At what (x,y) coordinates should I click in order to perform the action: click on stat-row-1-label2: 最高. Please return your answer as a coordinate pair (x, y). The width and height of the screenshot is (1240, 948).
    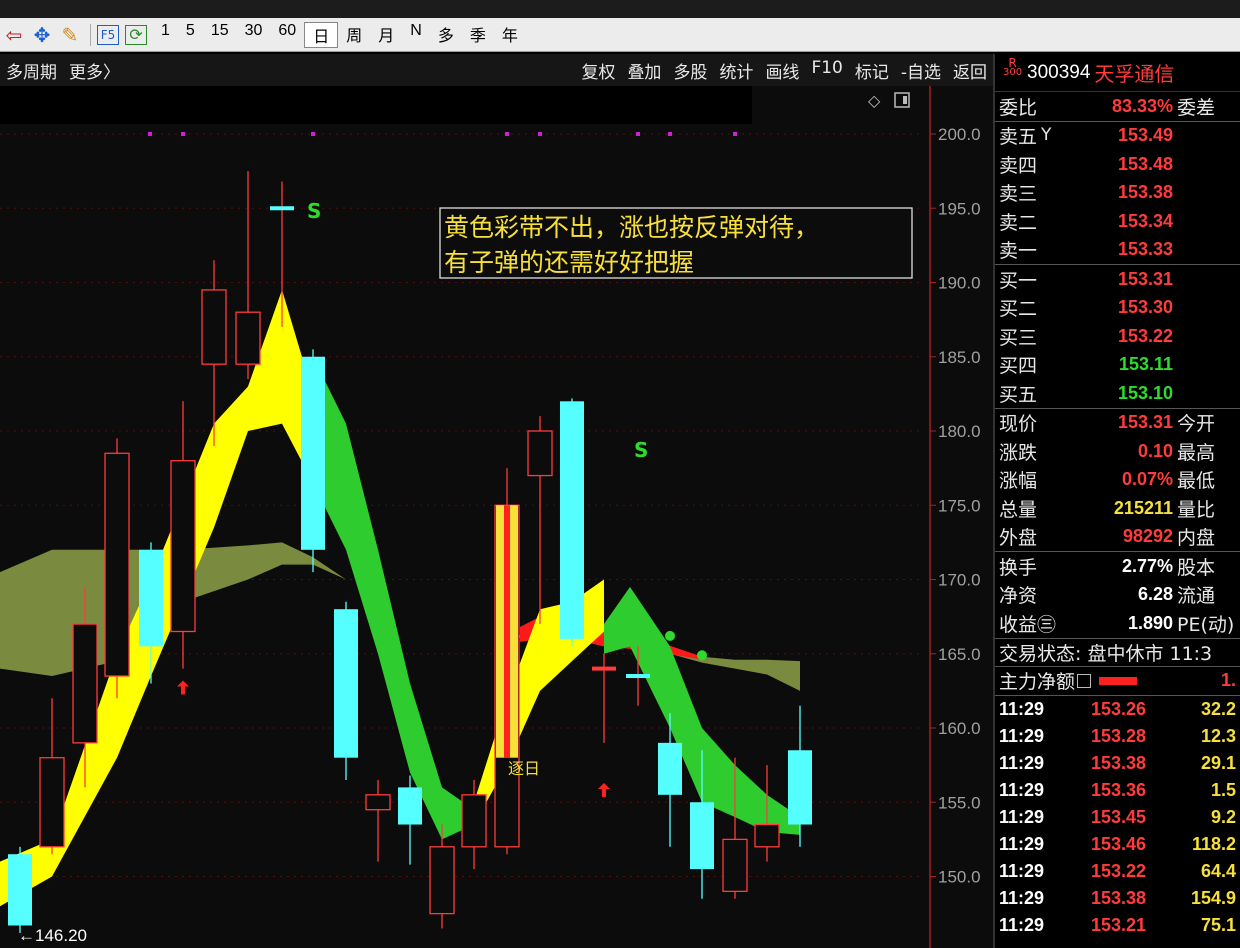
    Looking at the image, I should click on (1196, 452).